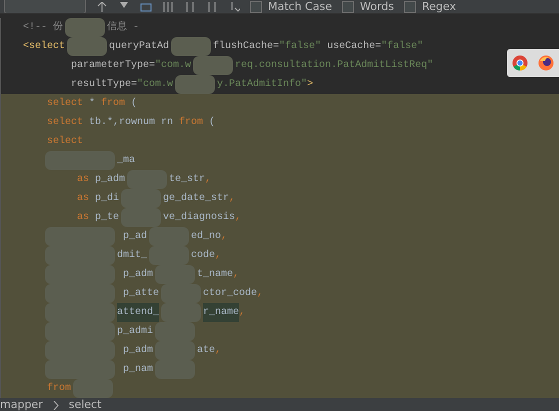 The height and width of the screenshot is (411, 559). What do you see at coordinates (291, 6) in the screenshot?
I see `option-checkbox: Match Case` at bounding box center [291, 6].